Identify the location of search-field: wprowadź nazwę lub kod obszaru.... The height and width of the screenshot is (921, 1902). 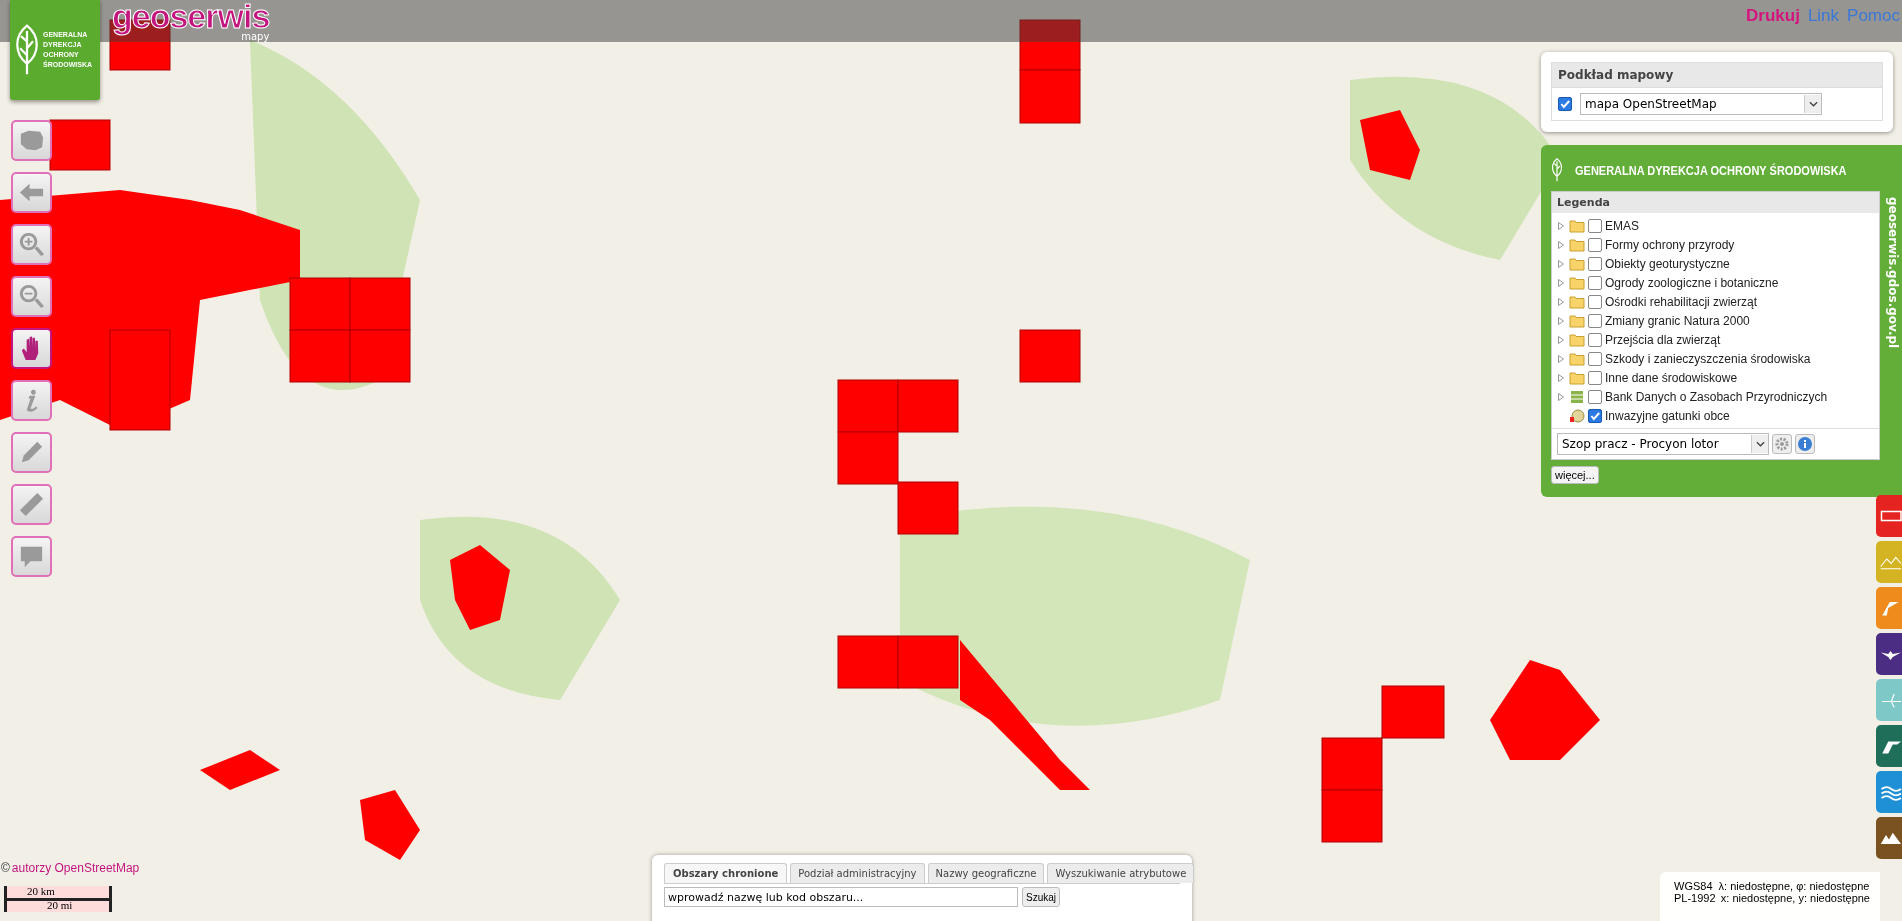
(841, 897).